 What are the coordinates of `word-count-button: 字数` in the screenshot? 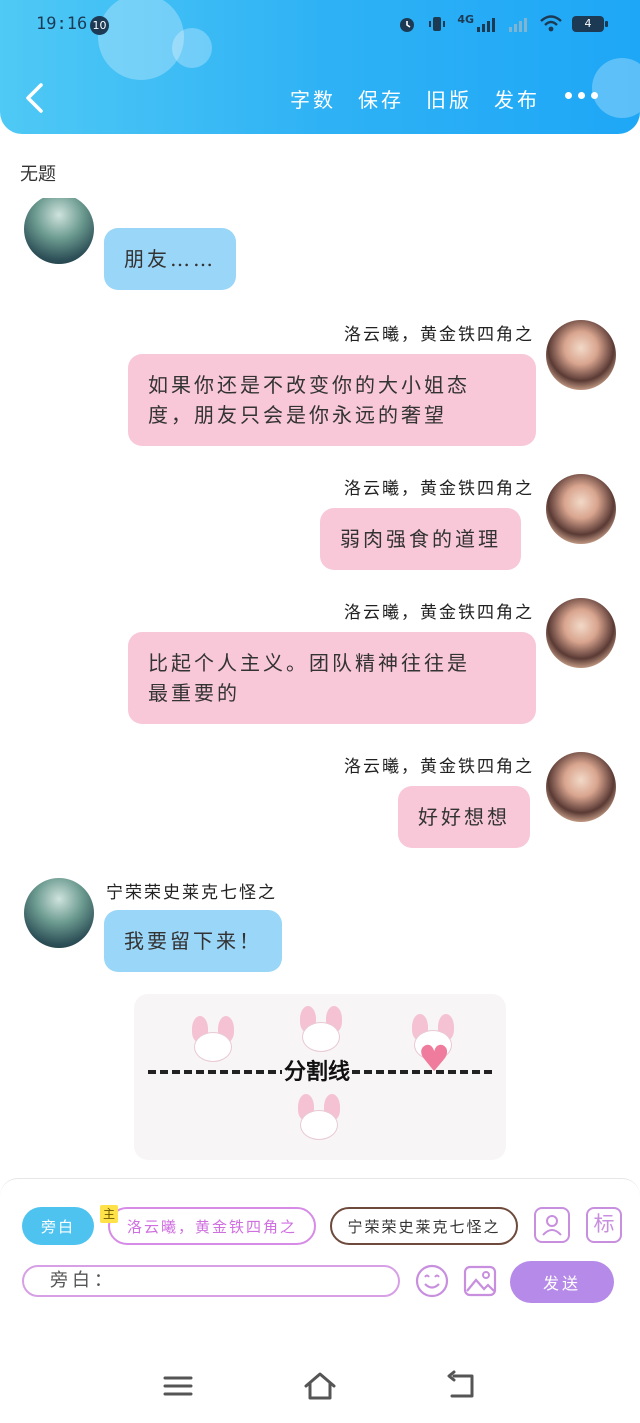 It's located at (313, 98).